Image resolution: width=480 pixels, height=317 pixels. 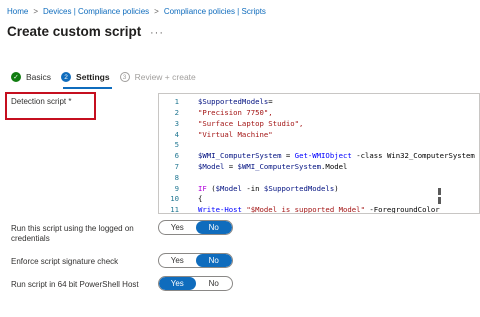 I want to click on step-review-create: 3 Review + create, so click(x=157, y=77).